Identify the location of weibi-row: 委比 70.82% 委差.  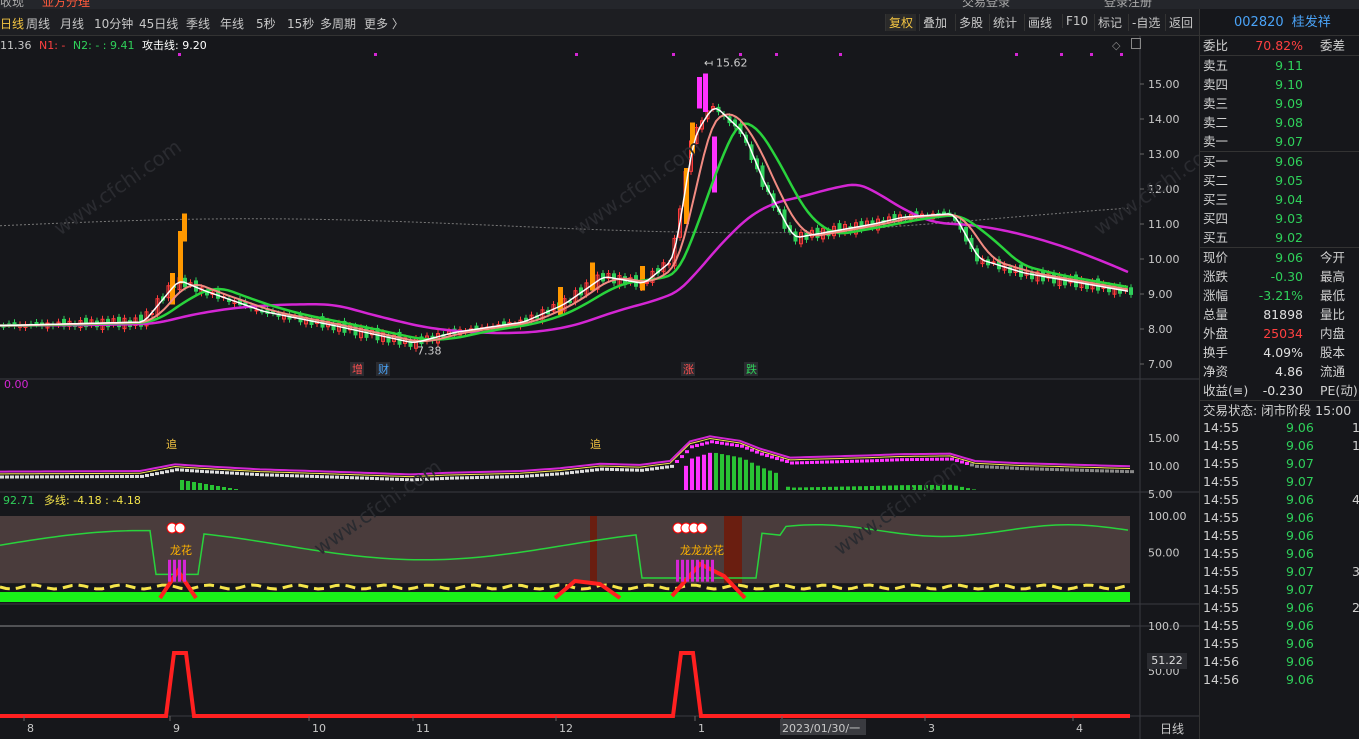
(1279, 45).